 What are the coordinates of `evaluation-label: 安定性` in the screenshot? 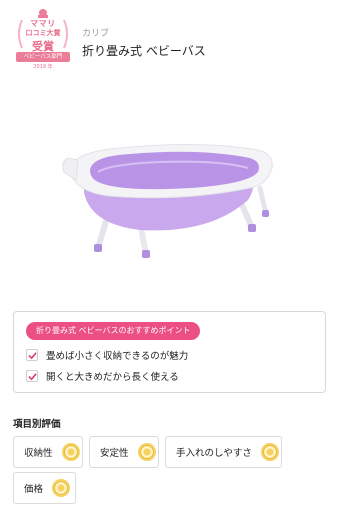 It's located at (114, 453).